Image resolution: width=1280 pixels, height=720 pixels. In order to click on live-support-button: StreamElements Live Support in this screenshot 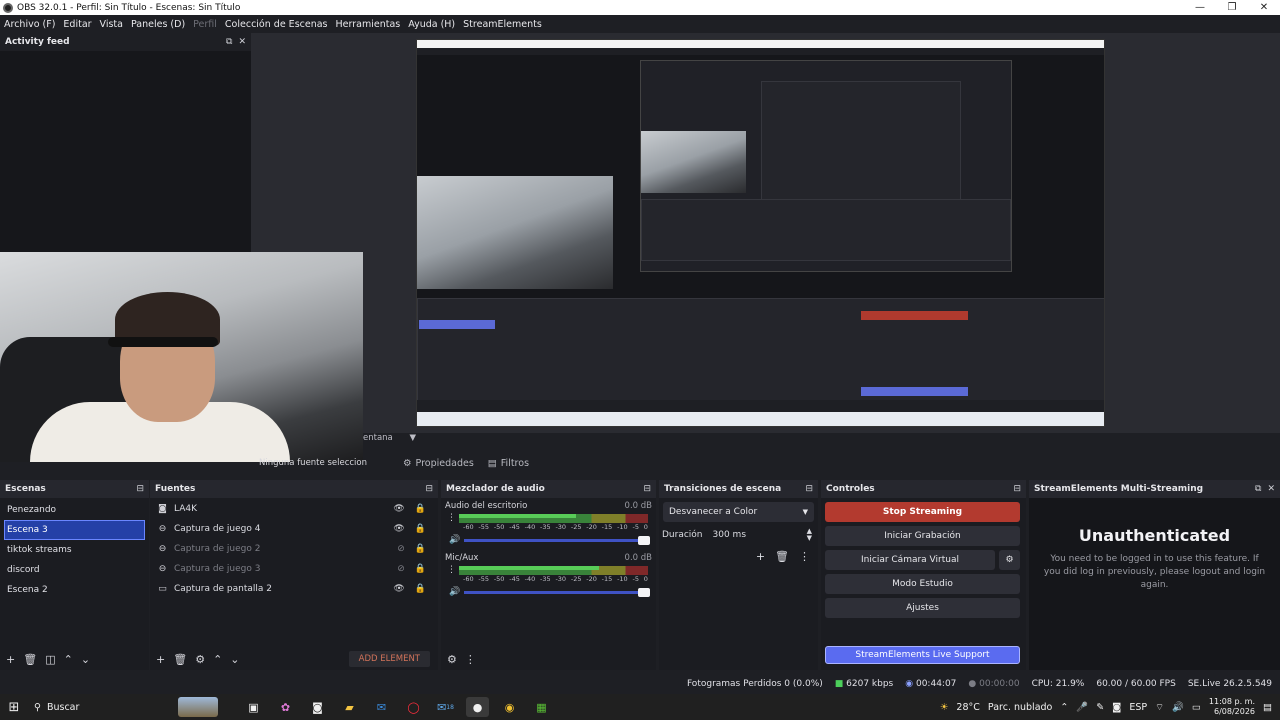, I will do `click(922, 655)`.